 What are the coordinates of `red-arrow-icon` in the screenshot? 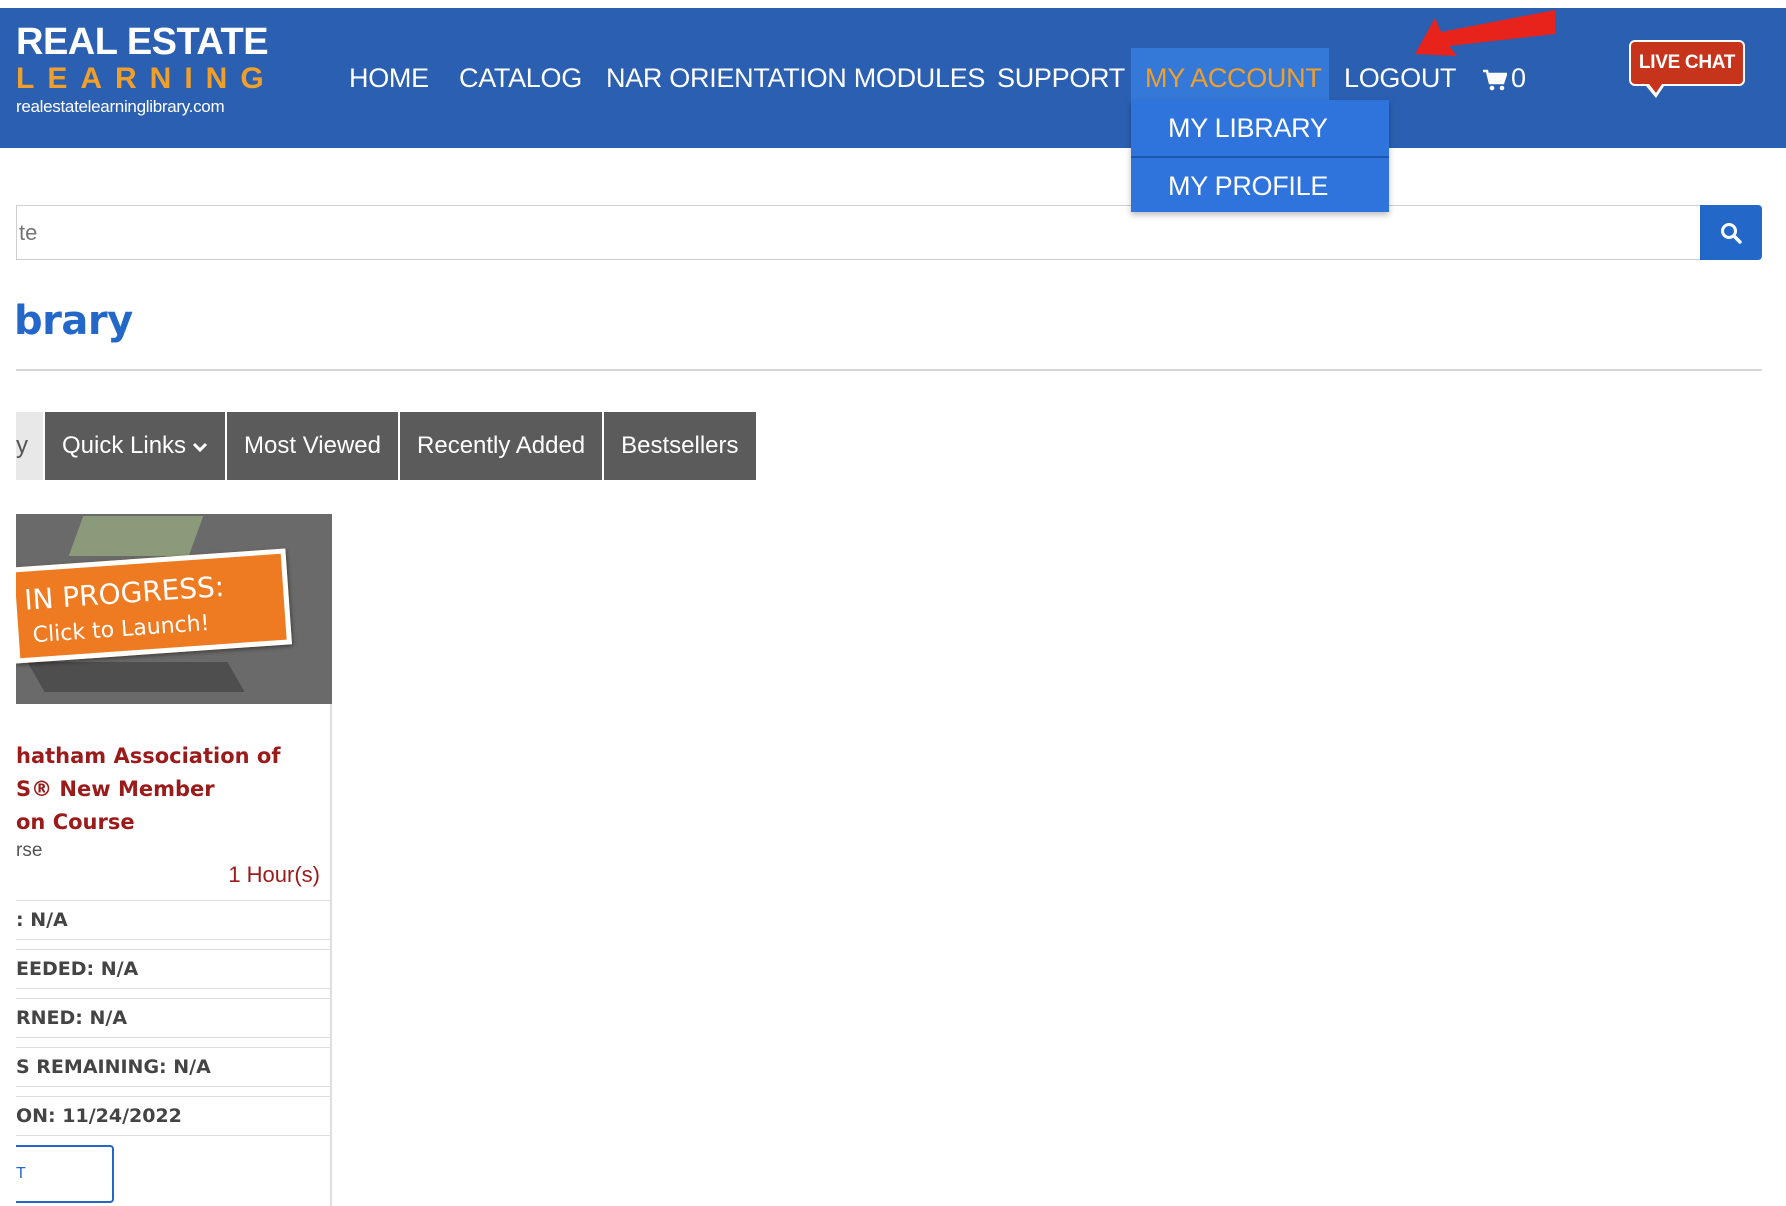 It's located at (1485, 33).